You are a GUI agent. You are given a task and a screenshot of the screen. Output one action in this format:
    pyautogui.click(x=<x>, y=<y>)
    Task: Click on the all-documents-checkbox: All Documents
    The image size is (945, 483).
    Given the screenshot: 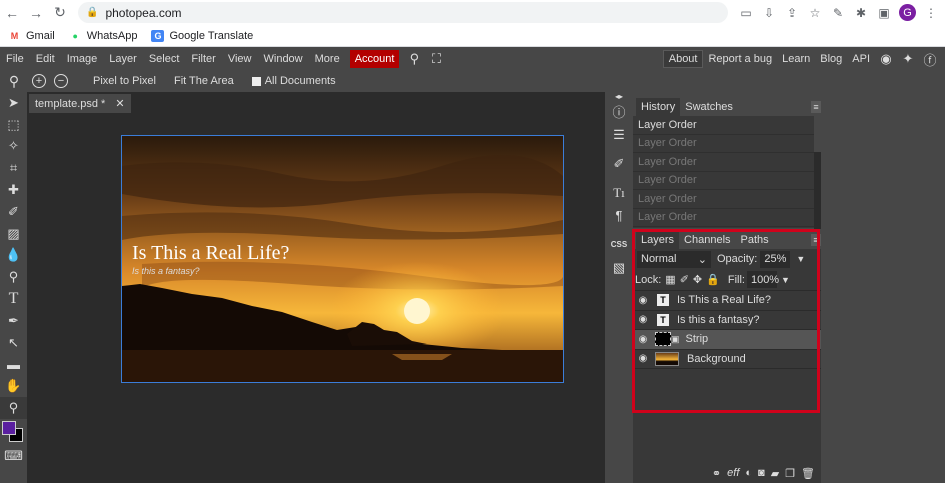 What is the action you would take?
    pyautogui.click(x=294, y=81)
    